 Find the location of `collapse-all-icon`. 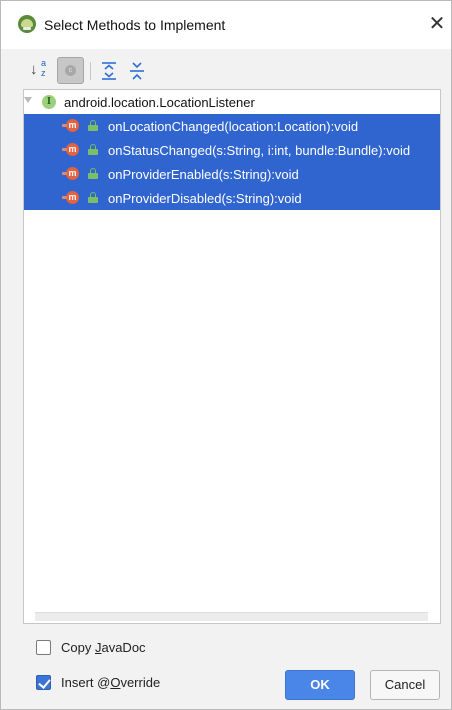

collapse-all-icon is located at coordinates (137, 71).